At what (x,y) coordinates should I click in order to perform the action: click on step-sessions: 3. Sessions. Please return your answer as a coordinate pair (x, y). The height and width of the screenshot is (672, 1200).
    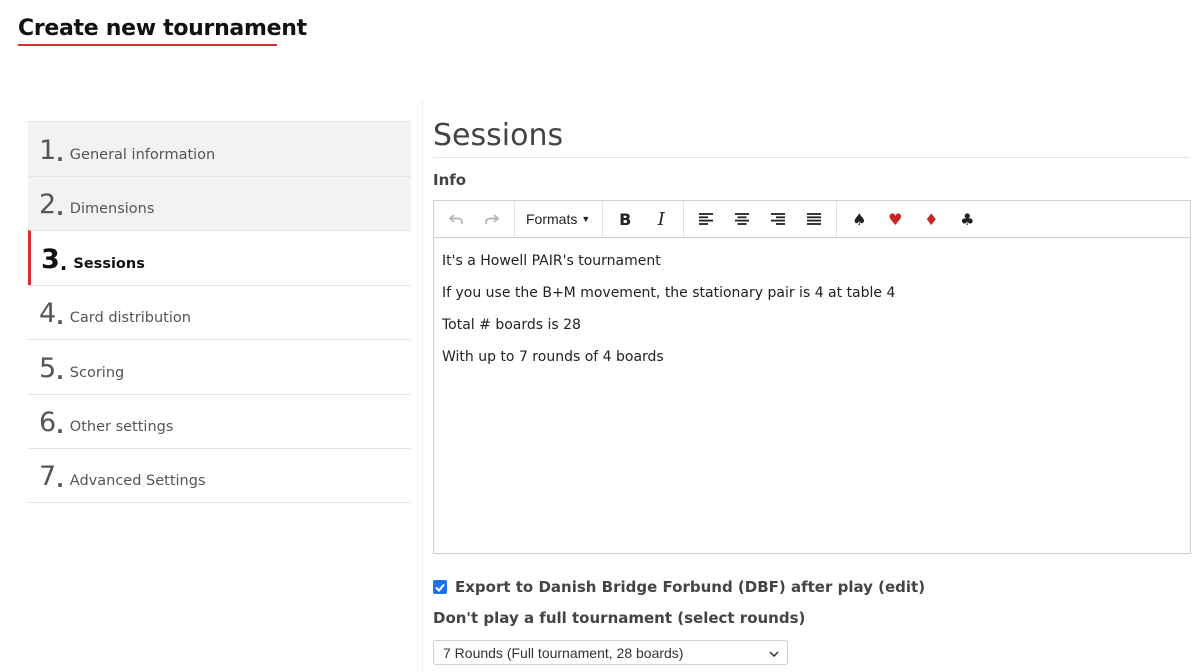
    Looking at the image, I should click on (219, 257).